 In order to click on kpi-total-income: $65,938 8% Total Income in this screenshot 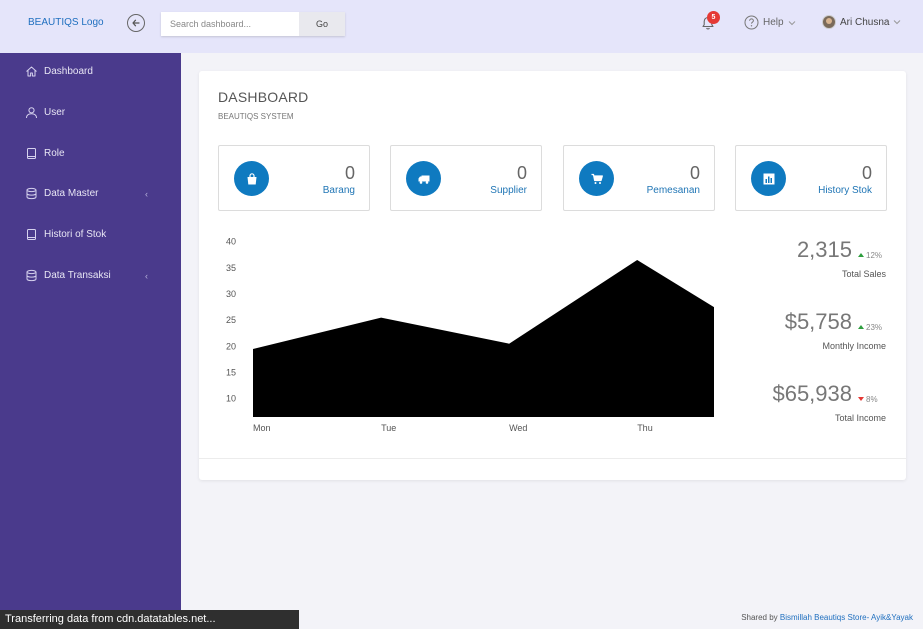, I will do `click(829, 402)`.